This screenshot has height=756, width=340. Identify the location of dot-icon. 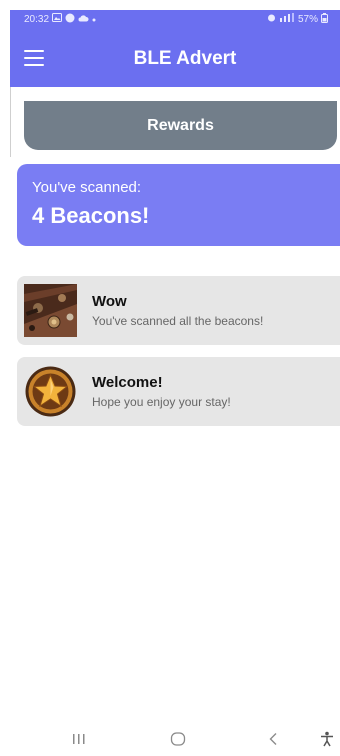
(94, 19).